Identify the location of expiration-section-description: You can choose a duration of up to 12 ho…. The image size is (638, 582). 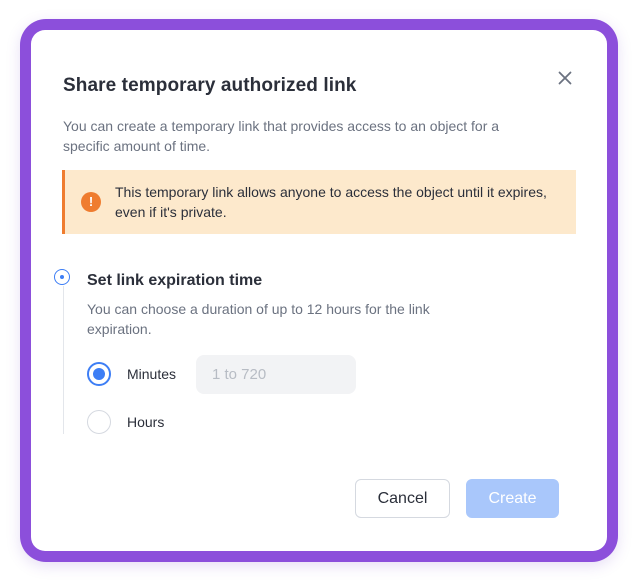
(258, 319).